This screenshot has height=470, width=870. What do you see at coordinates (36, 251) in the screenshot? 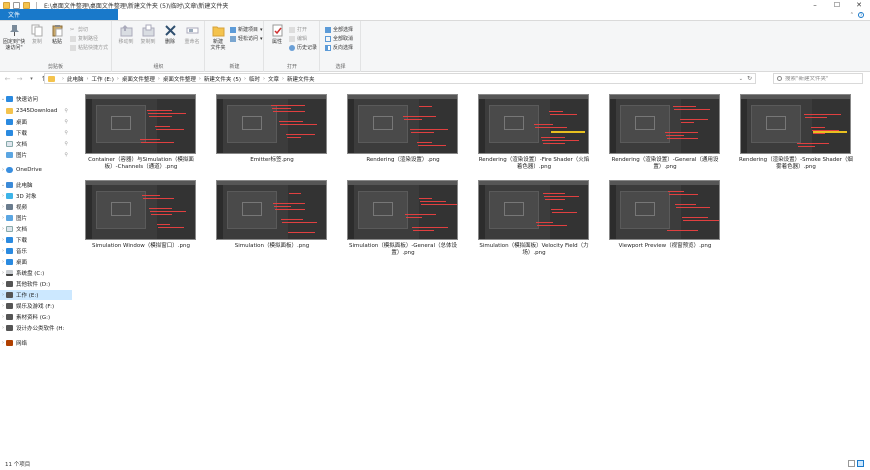
I see `nav-item-music: › 音乐` at bounding box center [36, 251].